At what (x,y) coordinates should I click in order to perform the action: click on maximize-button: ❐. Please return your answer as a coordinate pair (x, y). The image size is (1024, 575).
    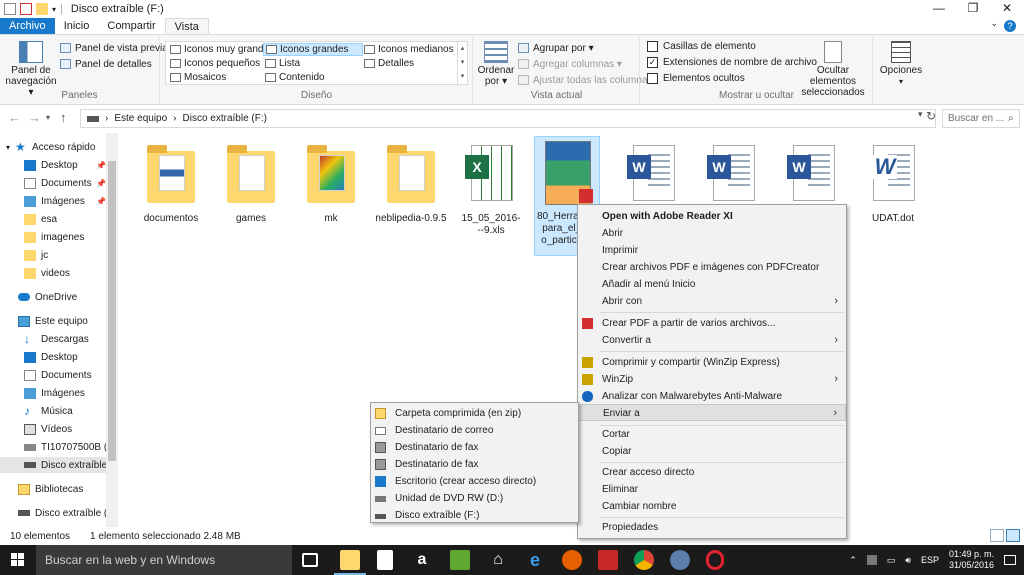
    Looking at the image, I should click on (973, 9).